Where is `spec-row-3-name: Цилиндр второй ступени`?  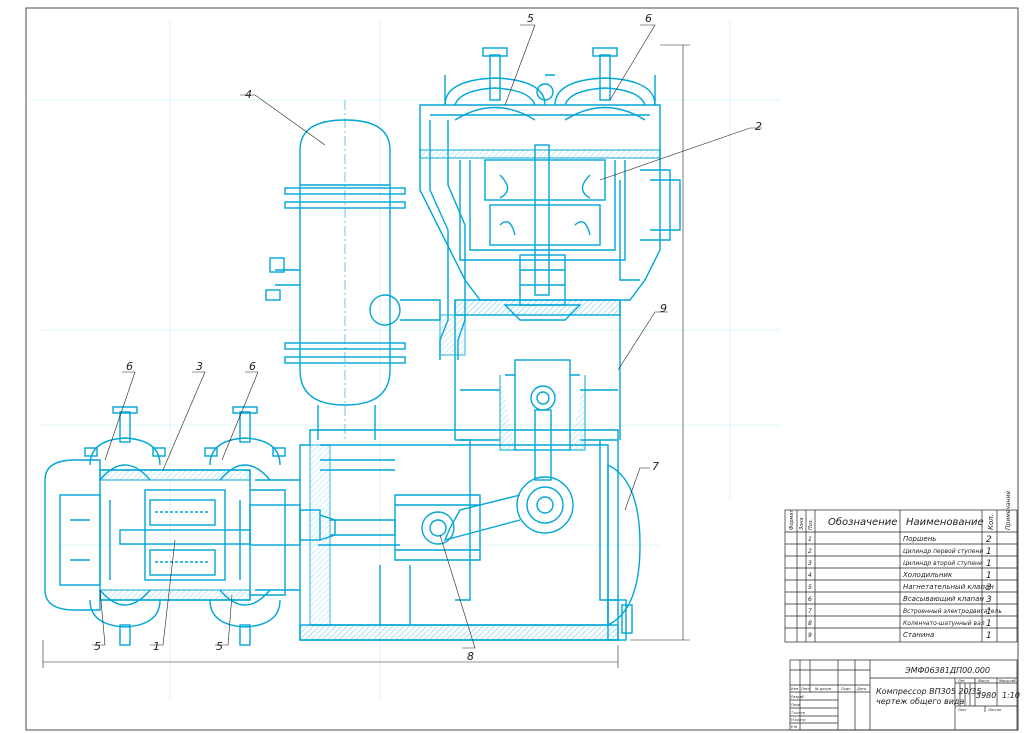
spec-row-3-name: Цилиндр второй ступени is located at coordinates (943, 563).